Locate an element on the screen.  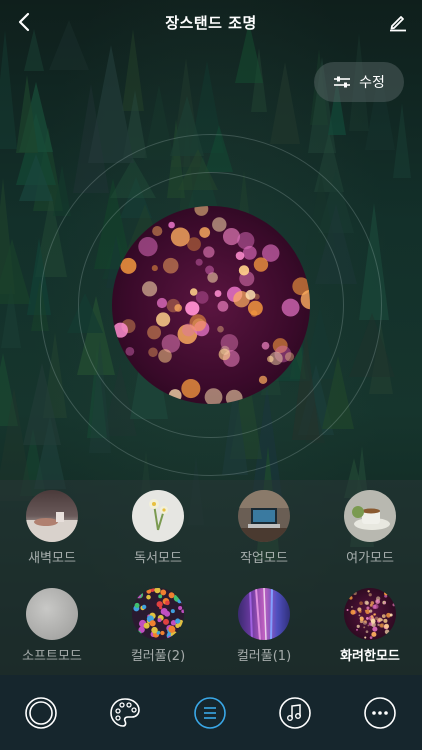
bottom-nav is located at coordinates (211, 712).